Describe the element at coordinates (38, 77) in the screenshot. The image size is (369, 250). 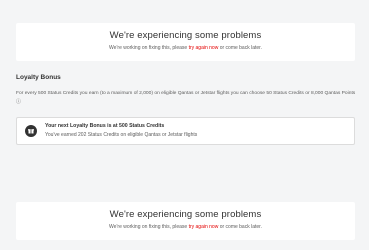
I see `loyalty-bonus-title: Loyalty Bonus` at that location.